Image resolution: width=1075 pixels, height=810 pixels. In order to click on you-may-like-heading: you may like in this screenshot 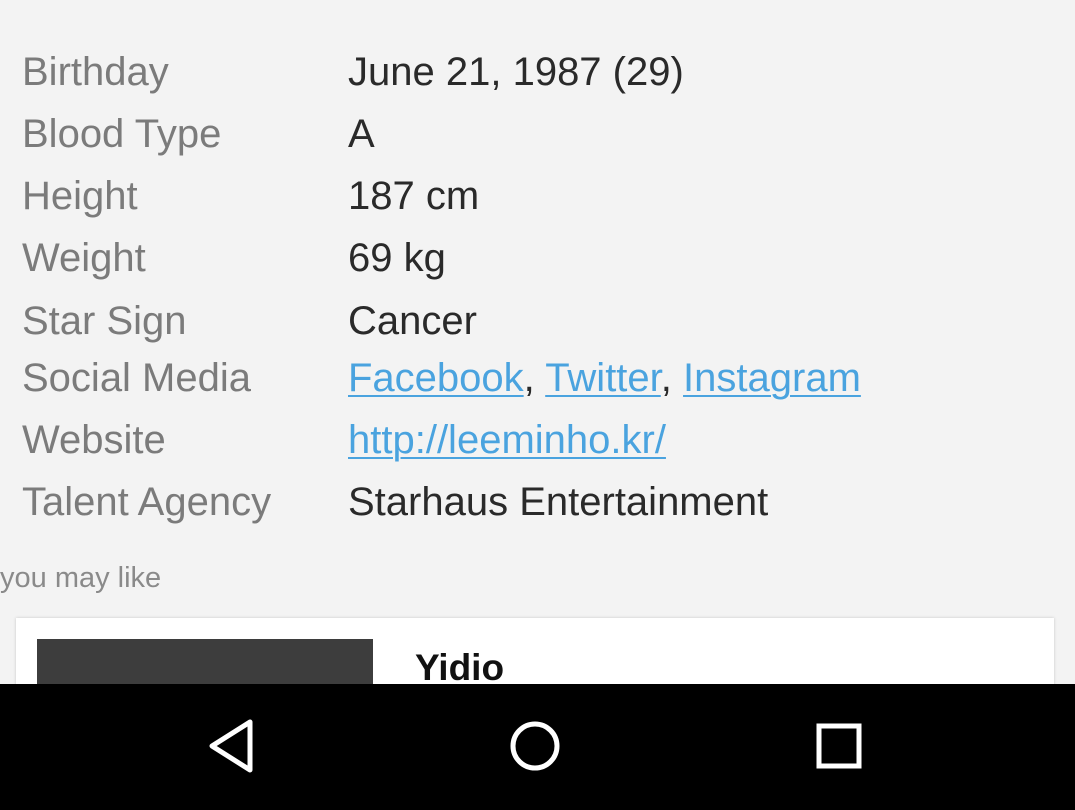, I will do `click(81, 578)`.